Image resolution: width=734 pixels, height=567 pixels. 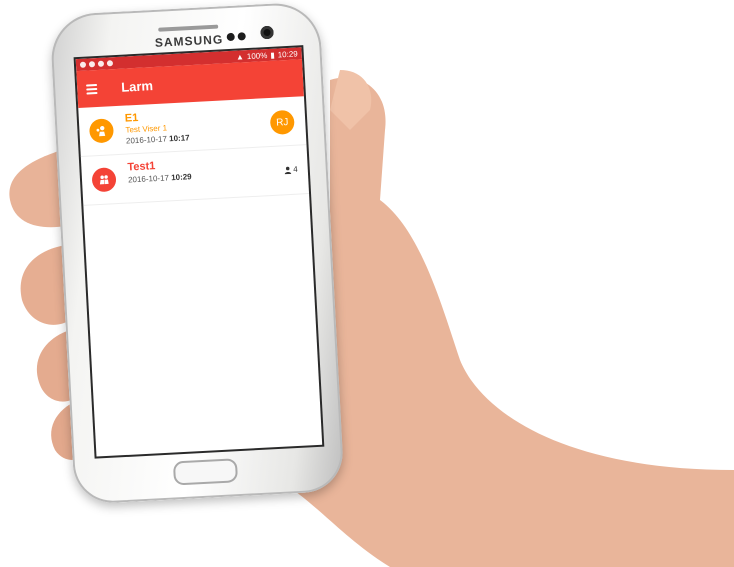 I want to click on alarm-timestamp: 2016-10-17 10:29, so click(x=160, y=178).